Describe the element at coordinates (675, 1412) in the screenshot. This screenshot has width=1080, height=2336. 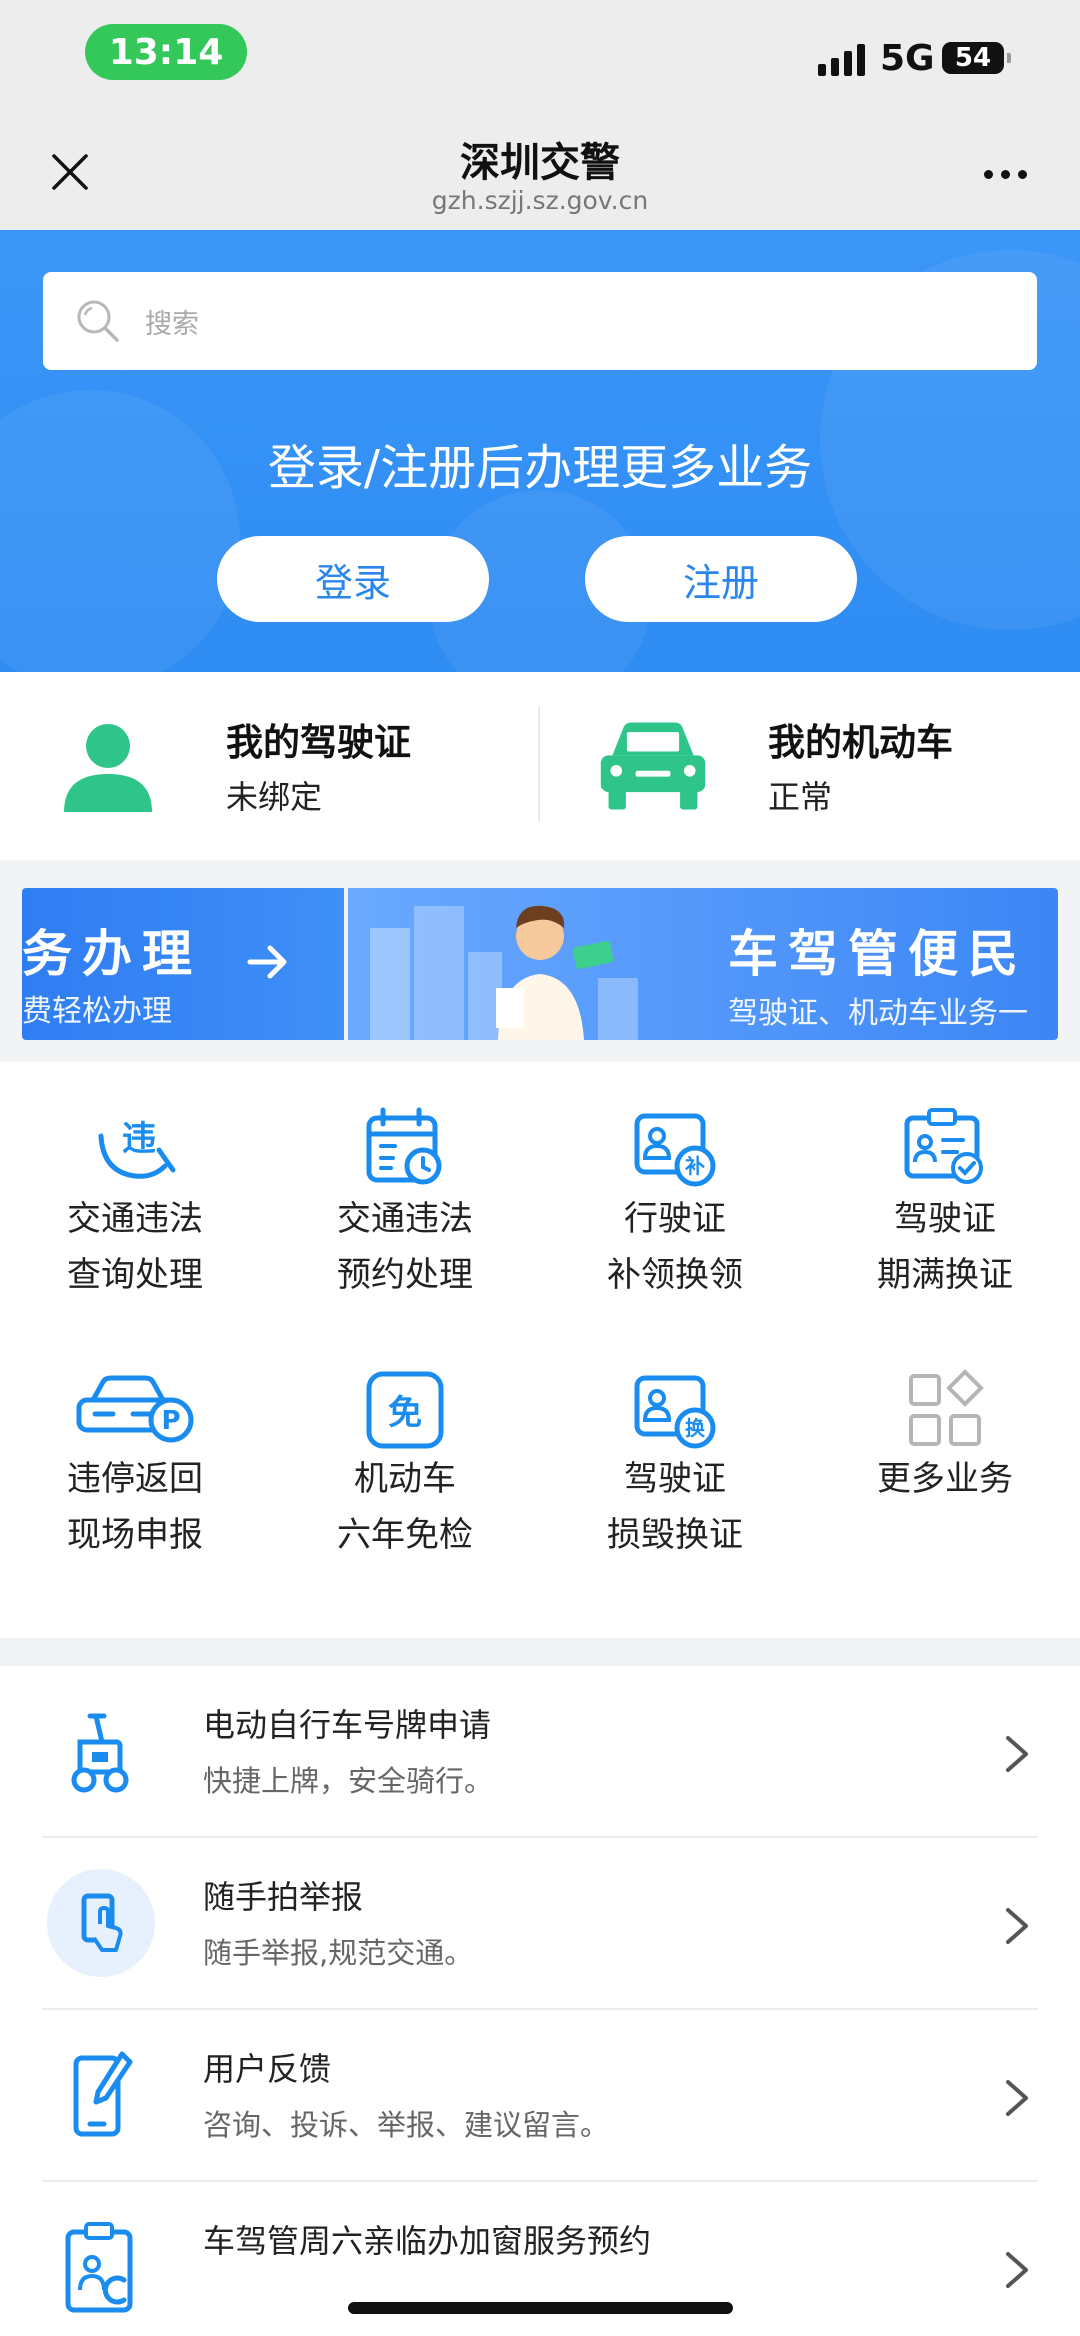
I see `id-card-exchange-icon: 换` at that location.